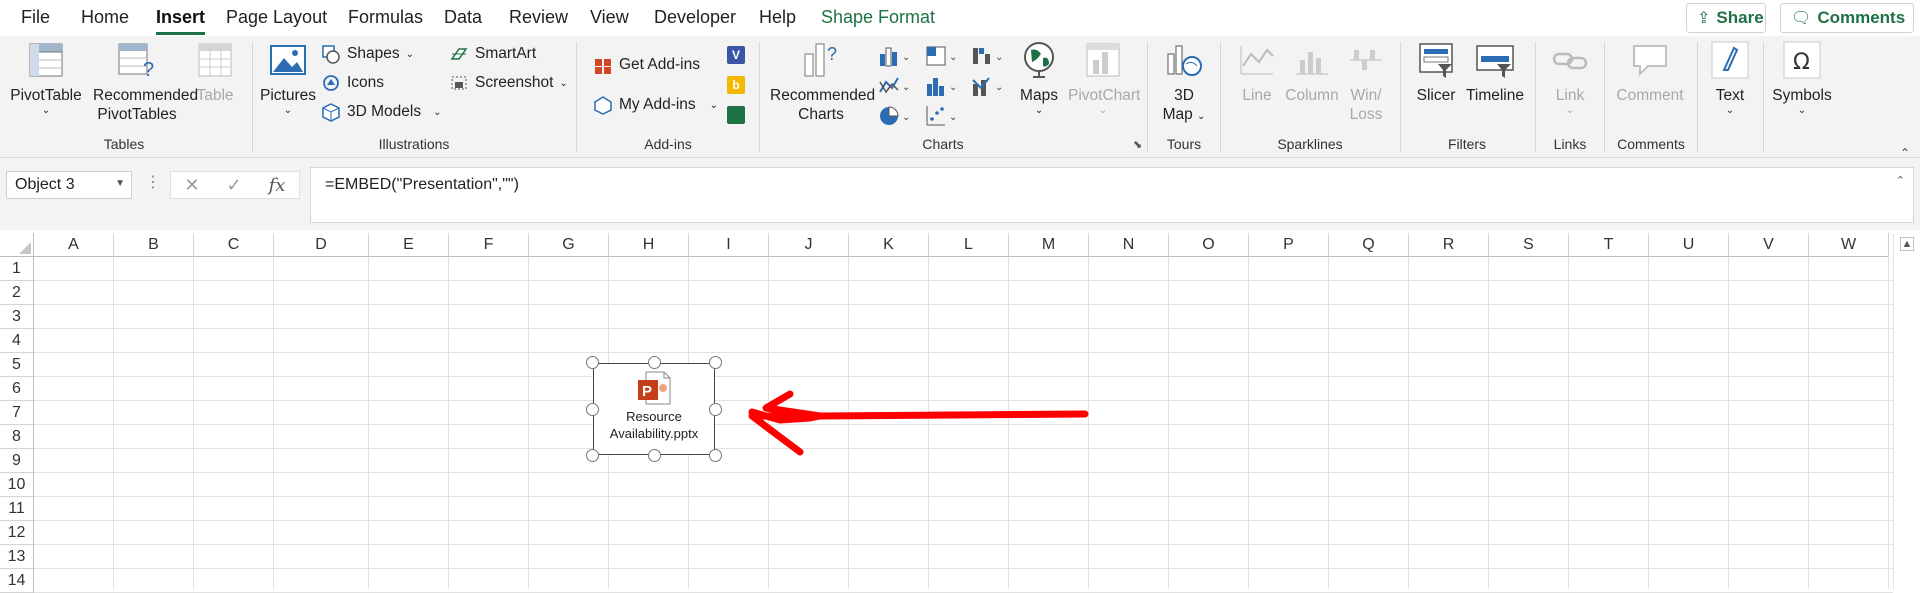  Describe the element at coordinates (17, 557) in the screenshot. I see `row-header-13: 13` at that location.